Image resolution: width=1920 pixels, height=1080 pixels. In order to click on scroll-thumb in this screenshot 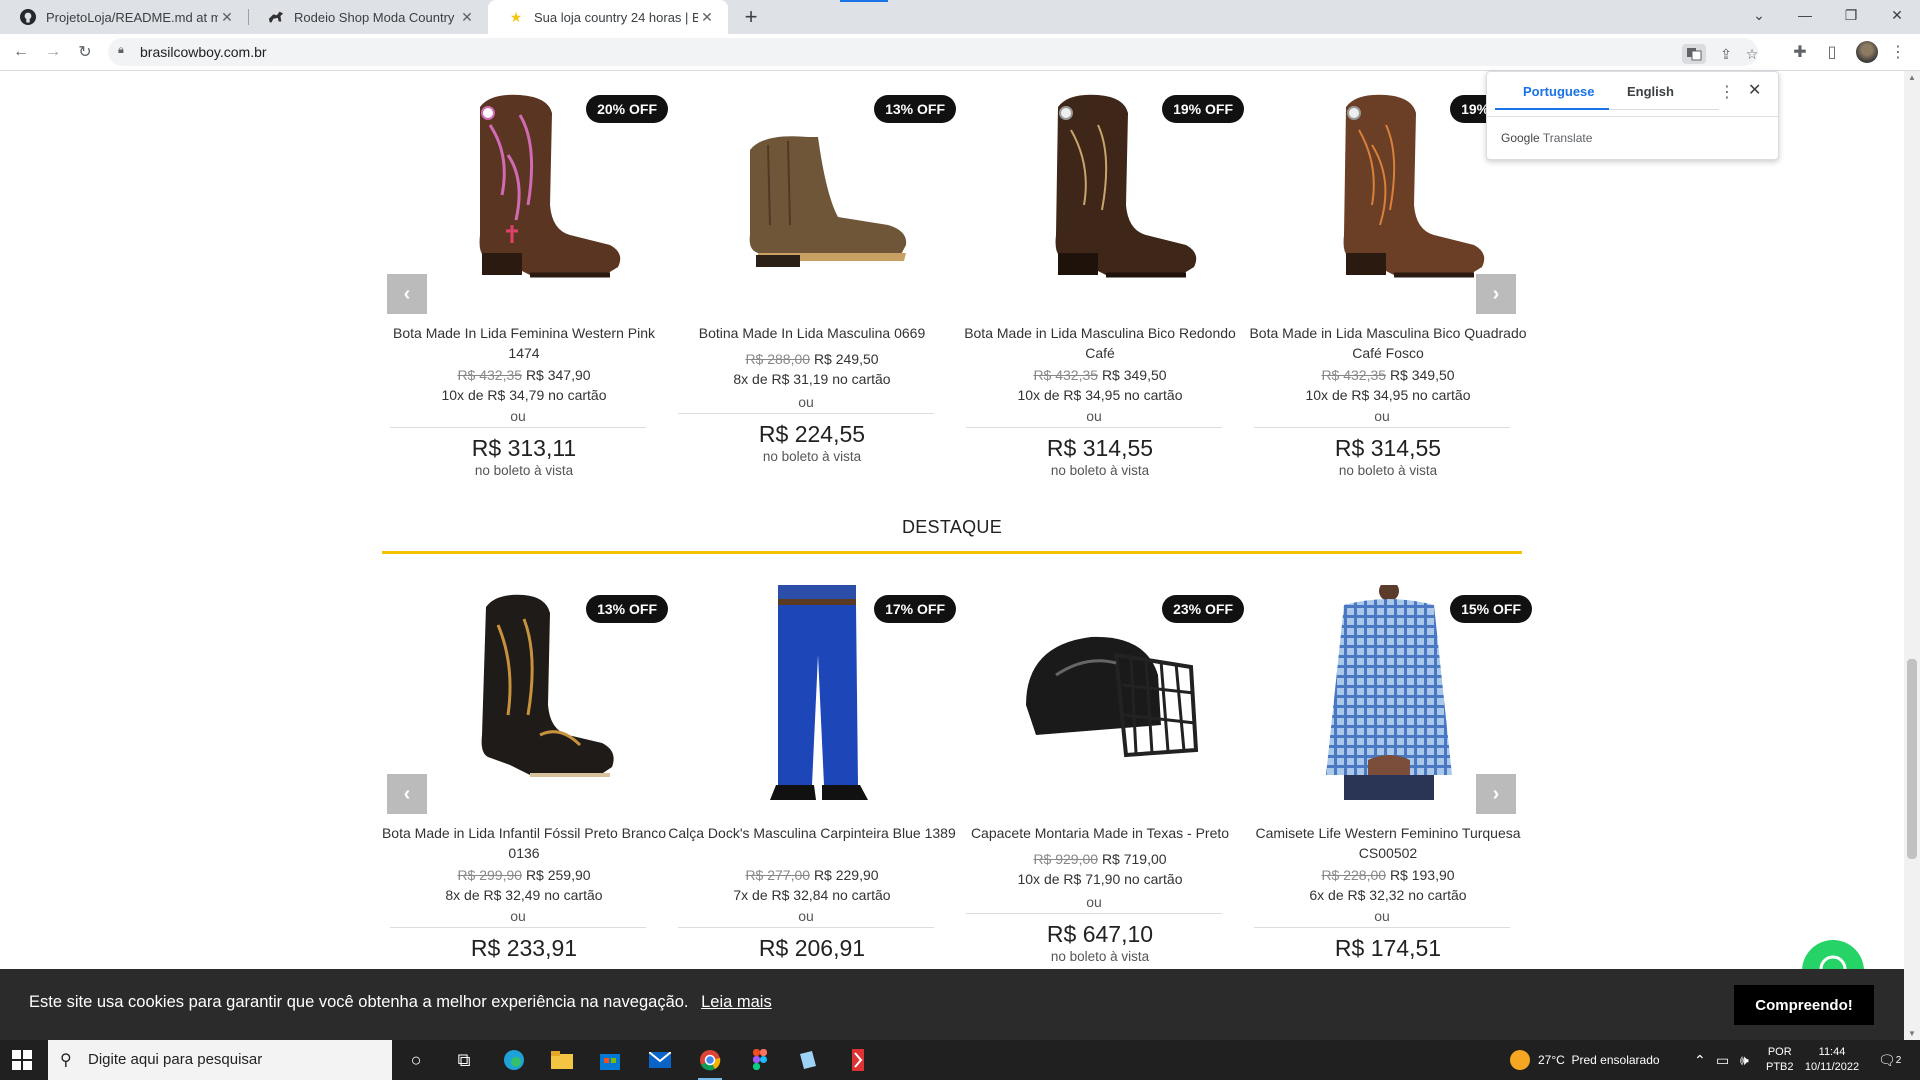, I will do `click(1912, 759)`.